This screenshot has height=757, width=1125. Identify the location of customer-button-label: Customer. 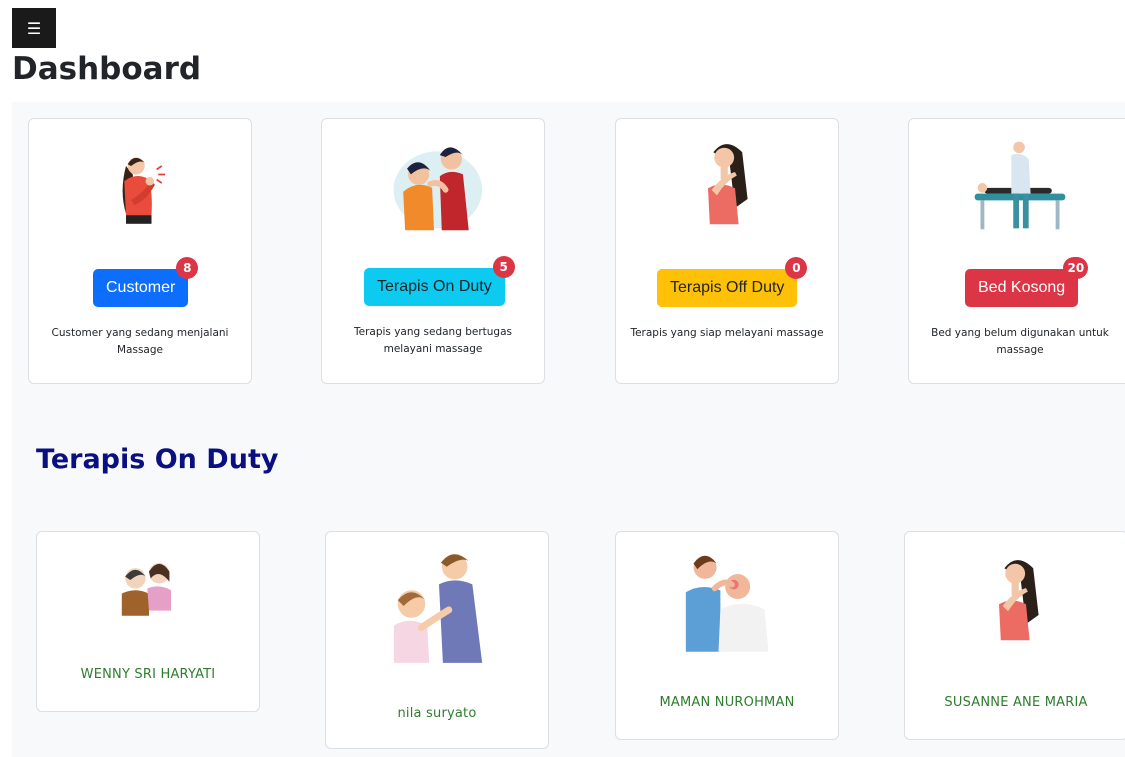
(141, 287).